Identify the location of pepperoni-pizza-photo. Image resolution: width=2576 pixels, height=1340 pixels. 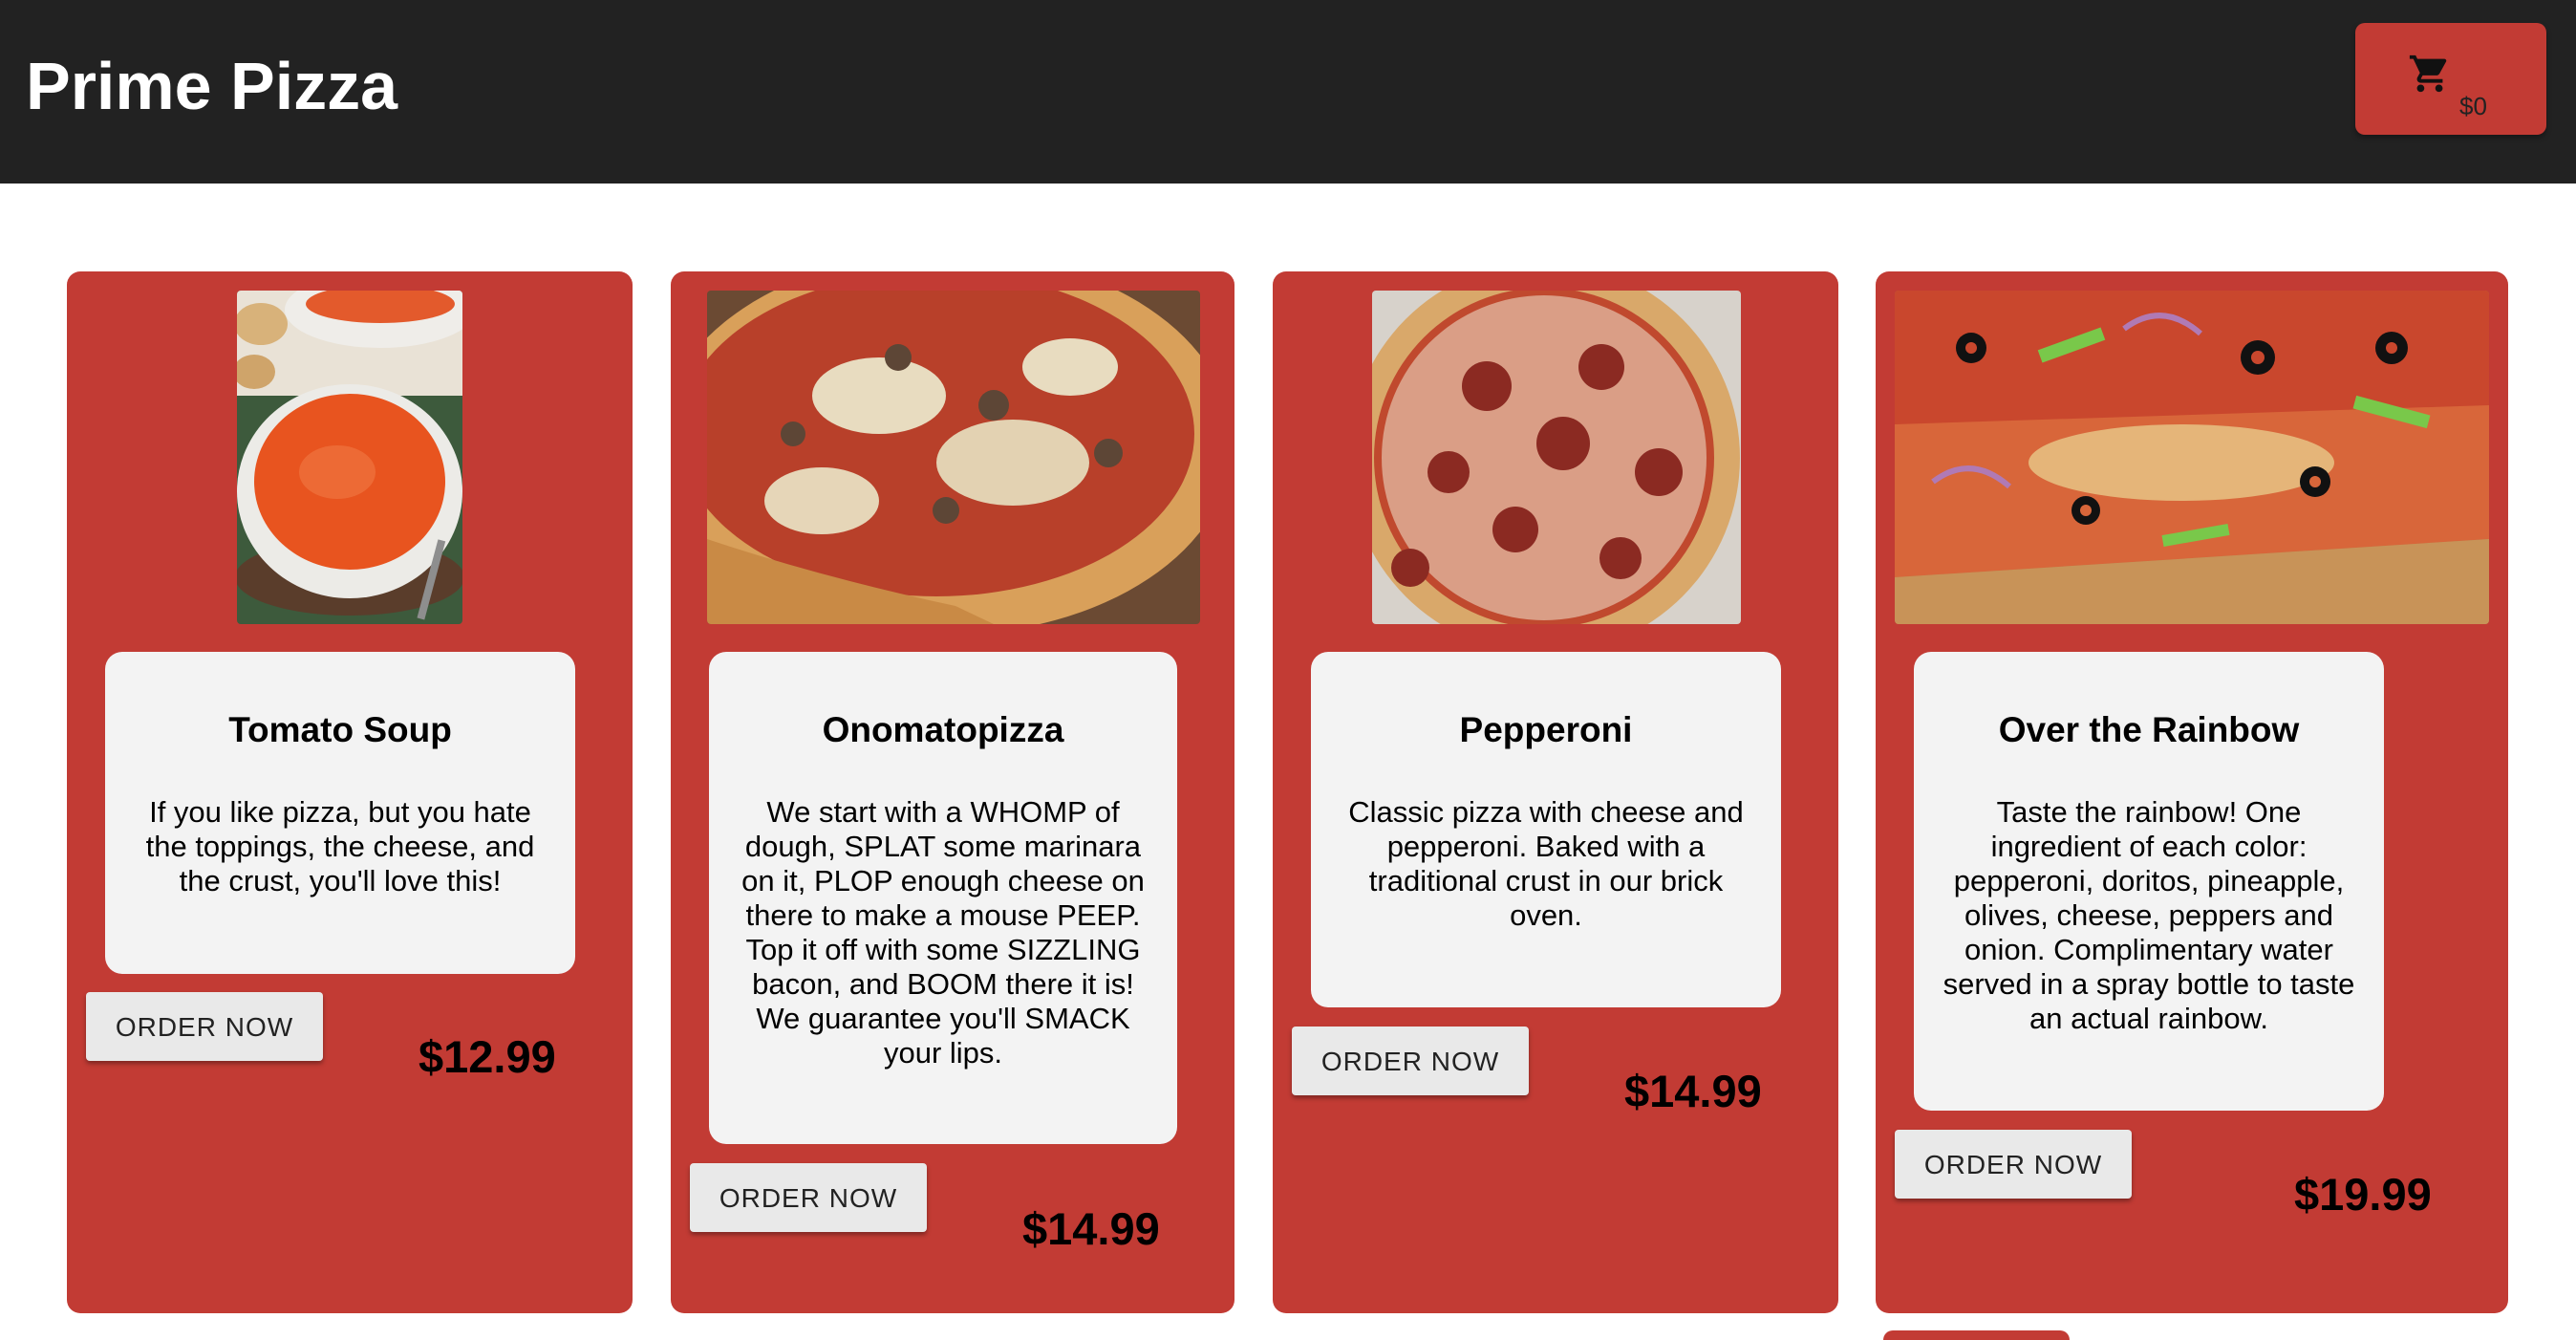
(1556, 457).